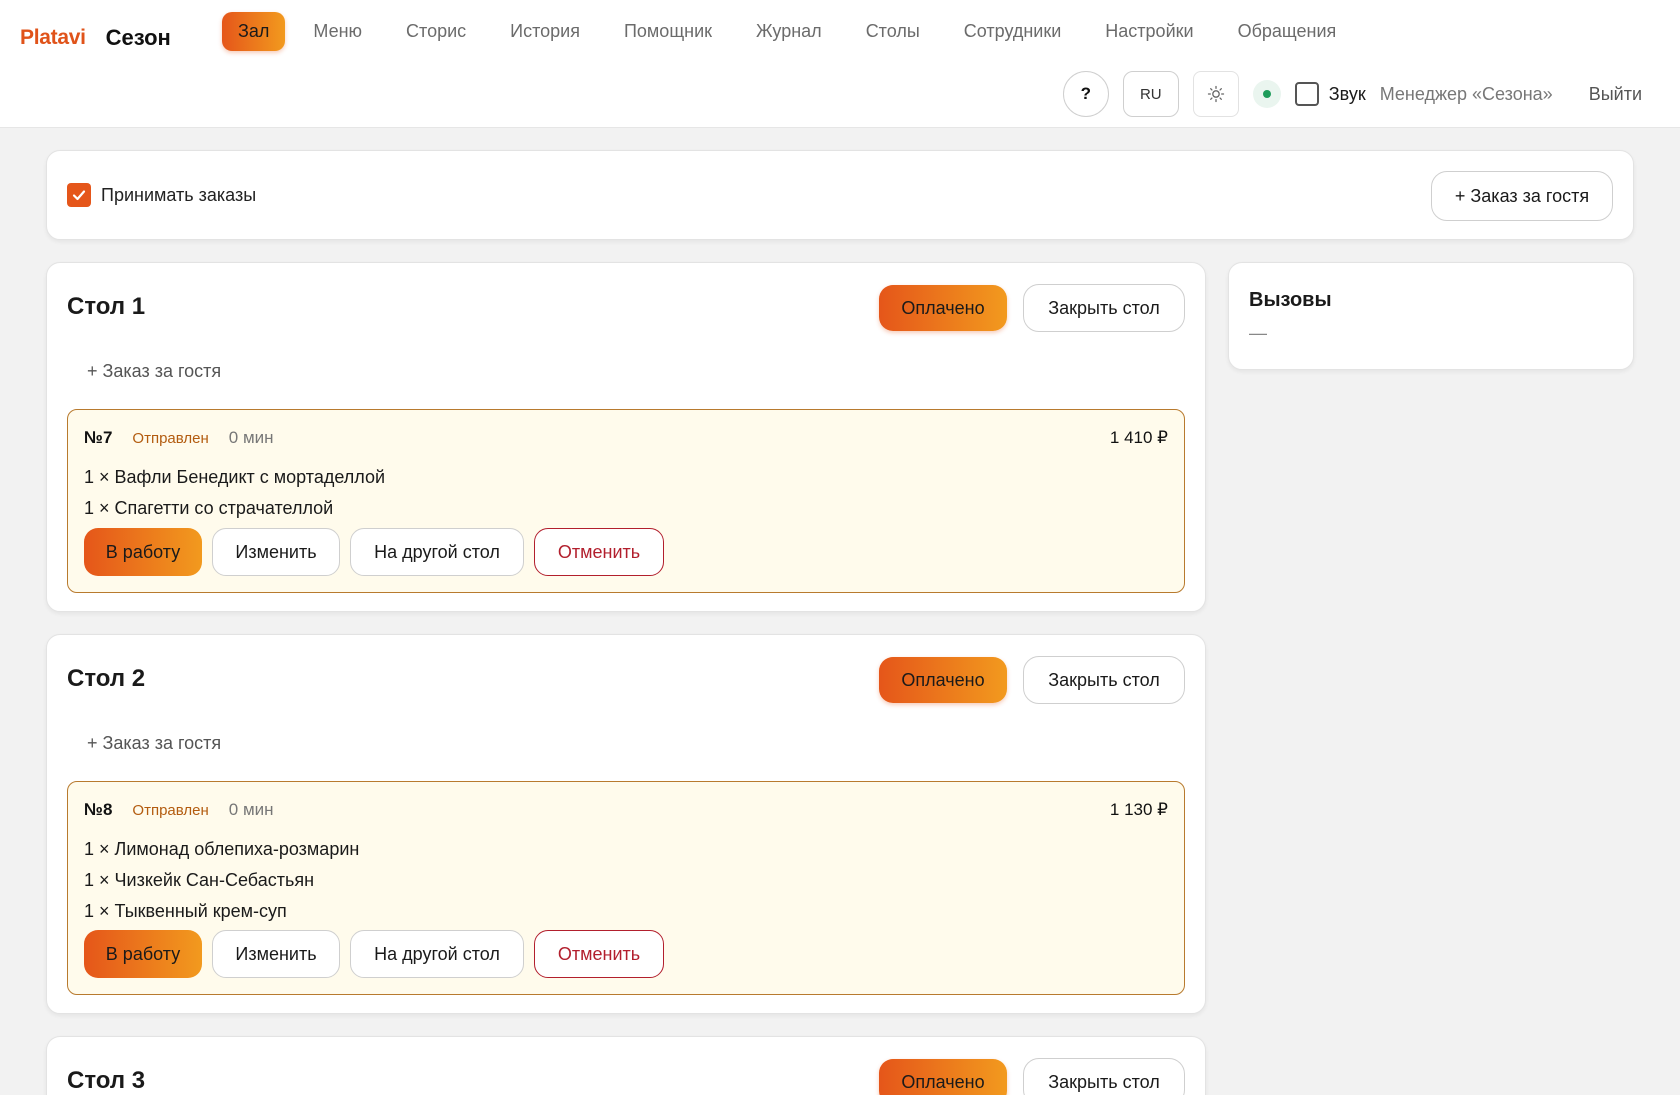 The image size is (1680, 1095). Describe the element at coordinates (1615, 94) in the screenshot. I see `logout-button: Выйти` at that location.